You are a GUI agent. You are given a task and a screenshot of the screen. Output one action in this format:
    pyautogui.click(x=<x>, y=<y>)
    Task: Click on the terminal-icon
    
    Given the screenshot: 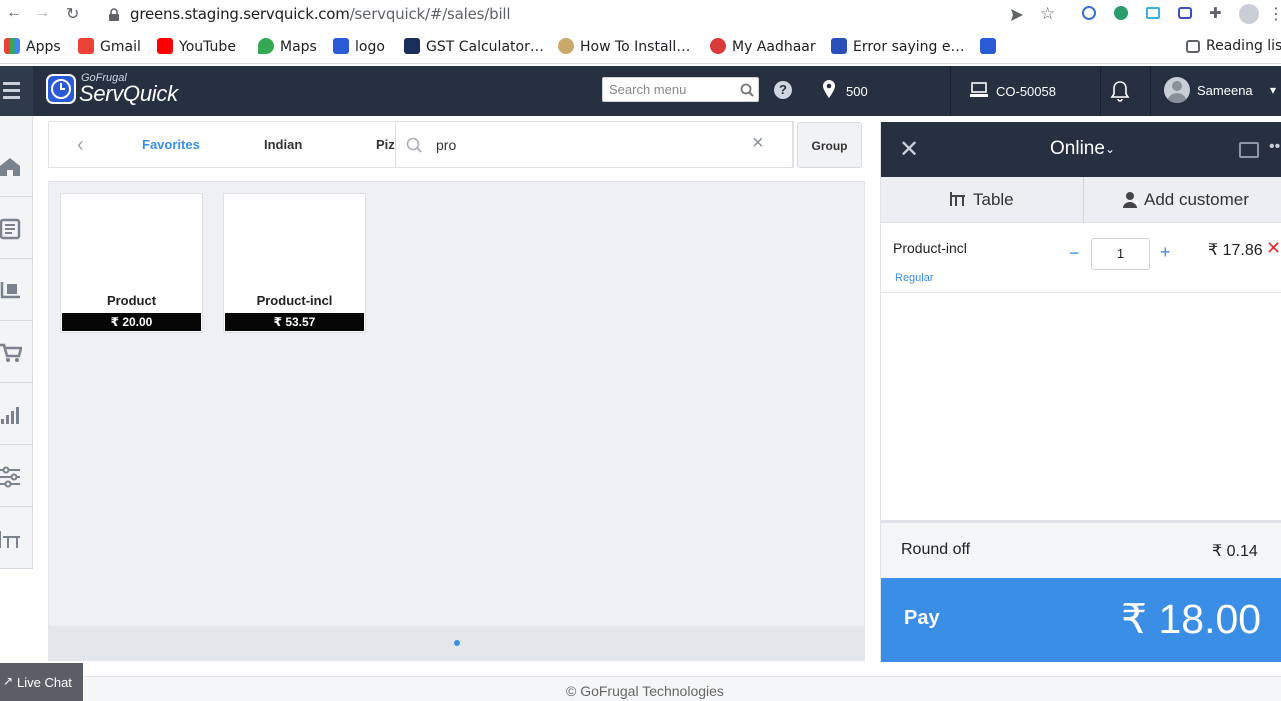 What is the action you would take?
    pyautogui.click(x=979, y=90)
    